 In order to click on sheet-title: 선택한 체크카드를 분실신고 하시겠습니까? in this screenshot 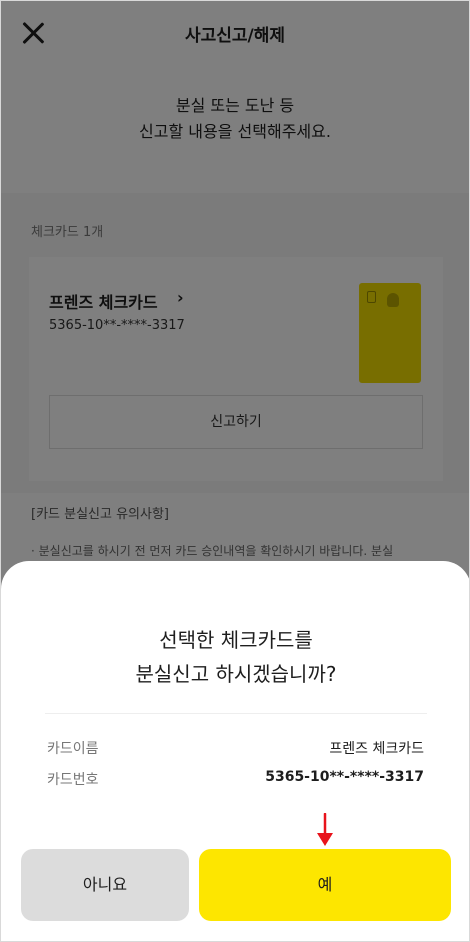, I will do `click(235, 657)`.